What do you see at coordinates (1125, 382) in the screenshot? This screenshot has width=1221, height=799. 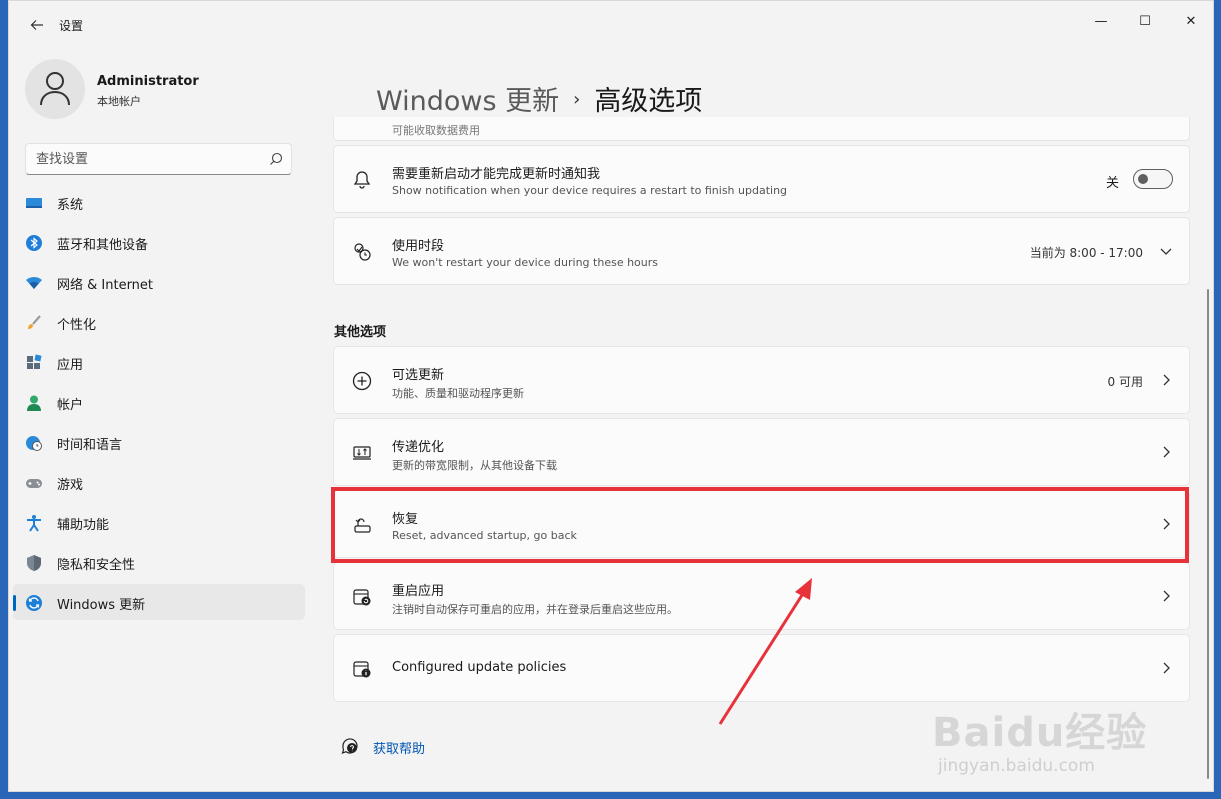 I see `optional-updates-count: 0 可用` at bounding box center [1125, 382].